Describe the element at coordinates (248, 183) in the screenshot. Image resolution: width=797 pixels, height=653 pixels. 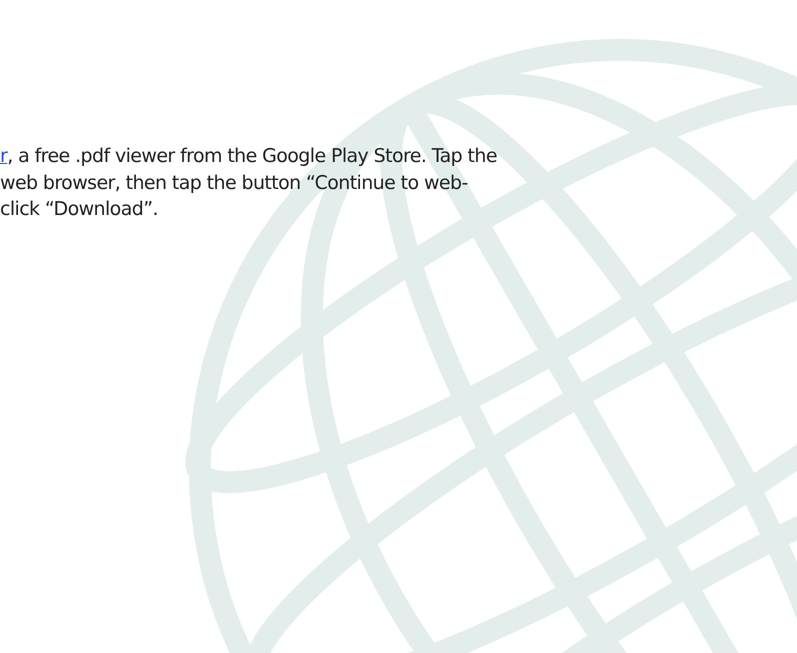
I see `instruction-paragraph: r, a free .pdf viewer from the Google Play Store. Tap the web browser, then tap the button “Continue to web- click “Download”.` at that location.